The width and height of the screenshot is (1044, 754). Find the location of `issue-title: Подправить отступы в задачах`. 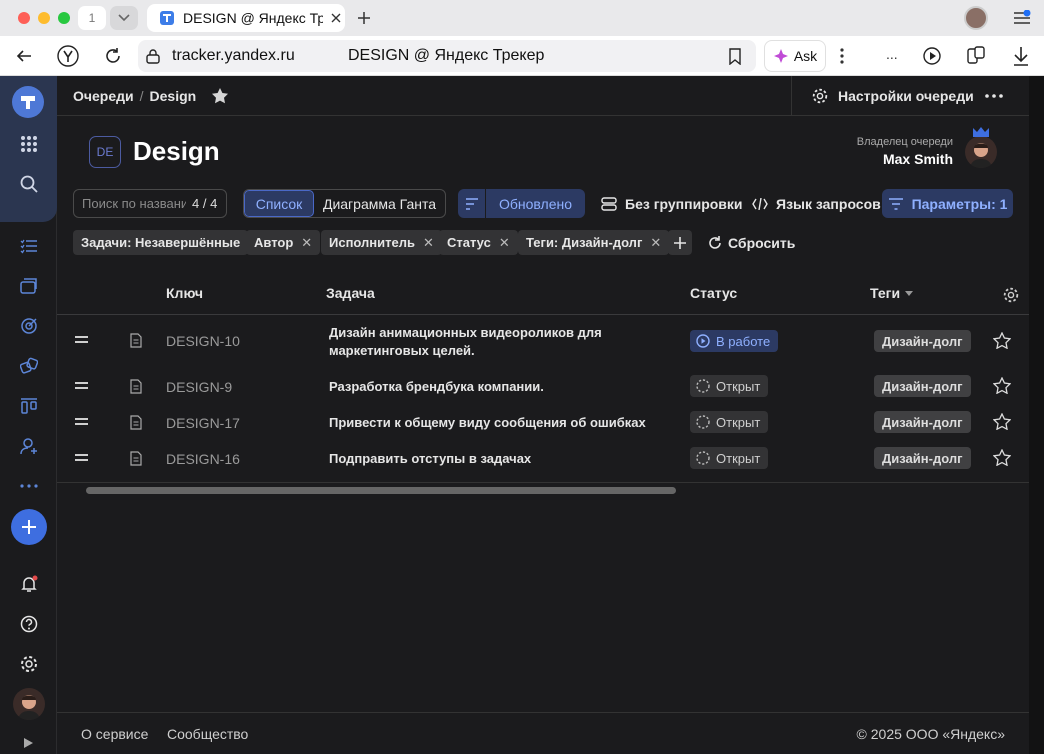

issue-title: Подправить отступы в задачах is located at coordinates (430, 459).